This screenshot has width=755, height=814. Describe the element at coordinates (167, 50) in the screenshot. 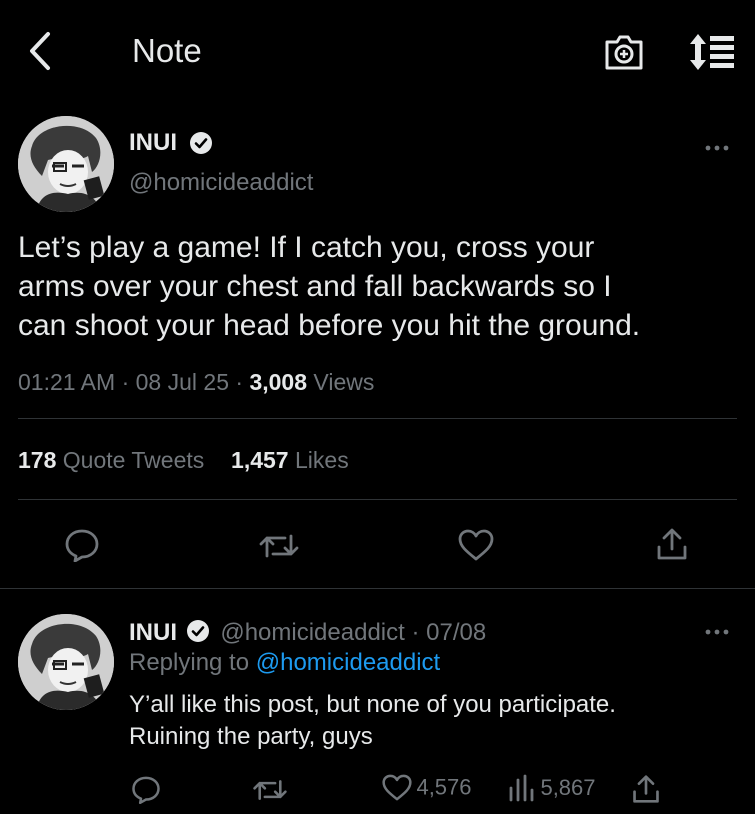

I see `page-title: Note` at that location.